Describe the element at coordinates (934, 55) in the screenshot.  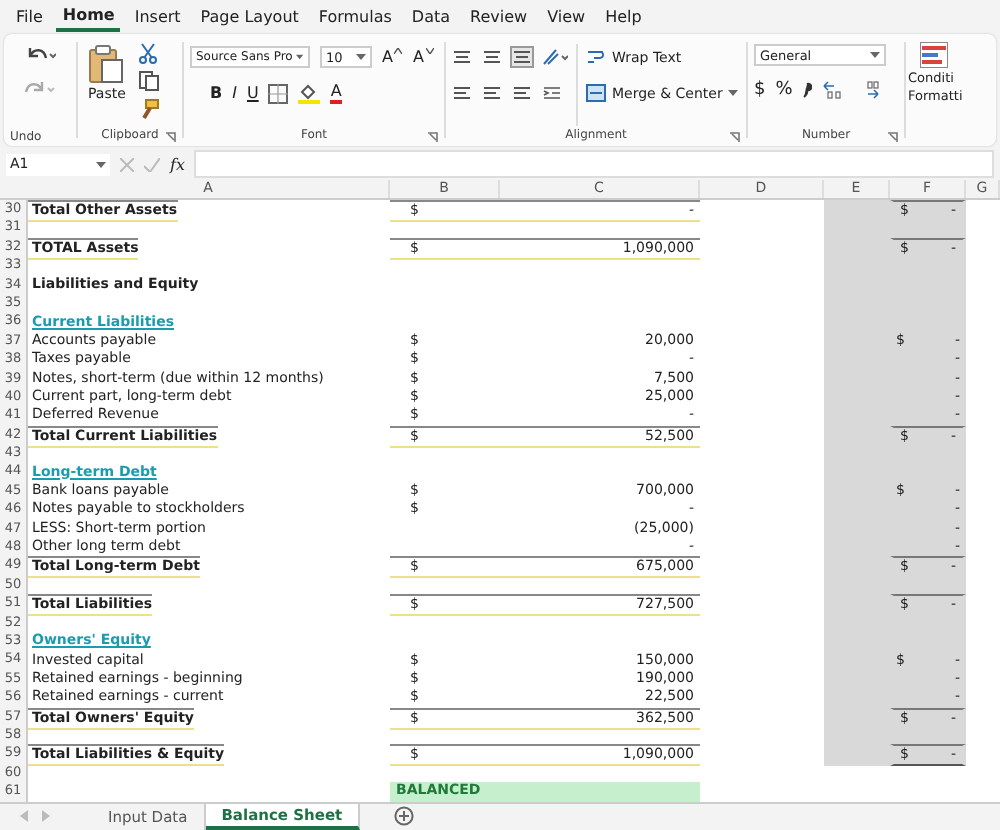
I see `conditional-formatting-icon` at that location.